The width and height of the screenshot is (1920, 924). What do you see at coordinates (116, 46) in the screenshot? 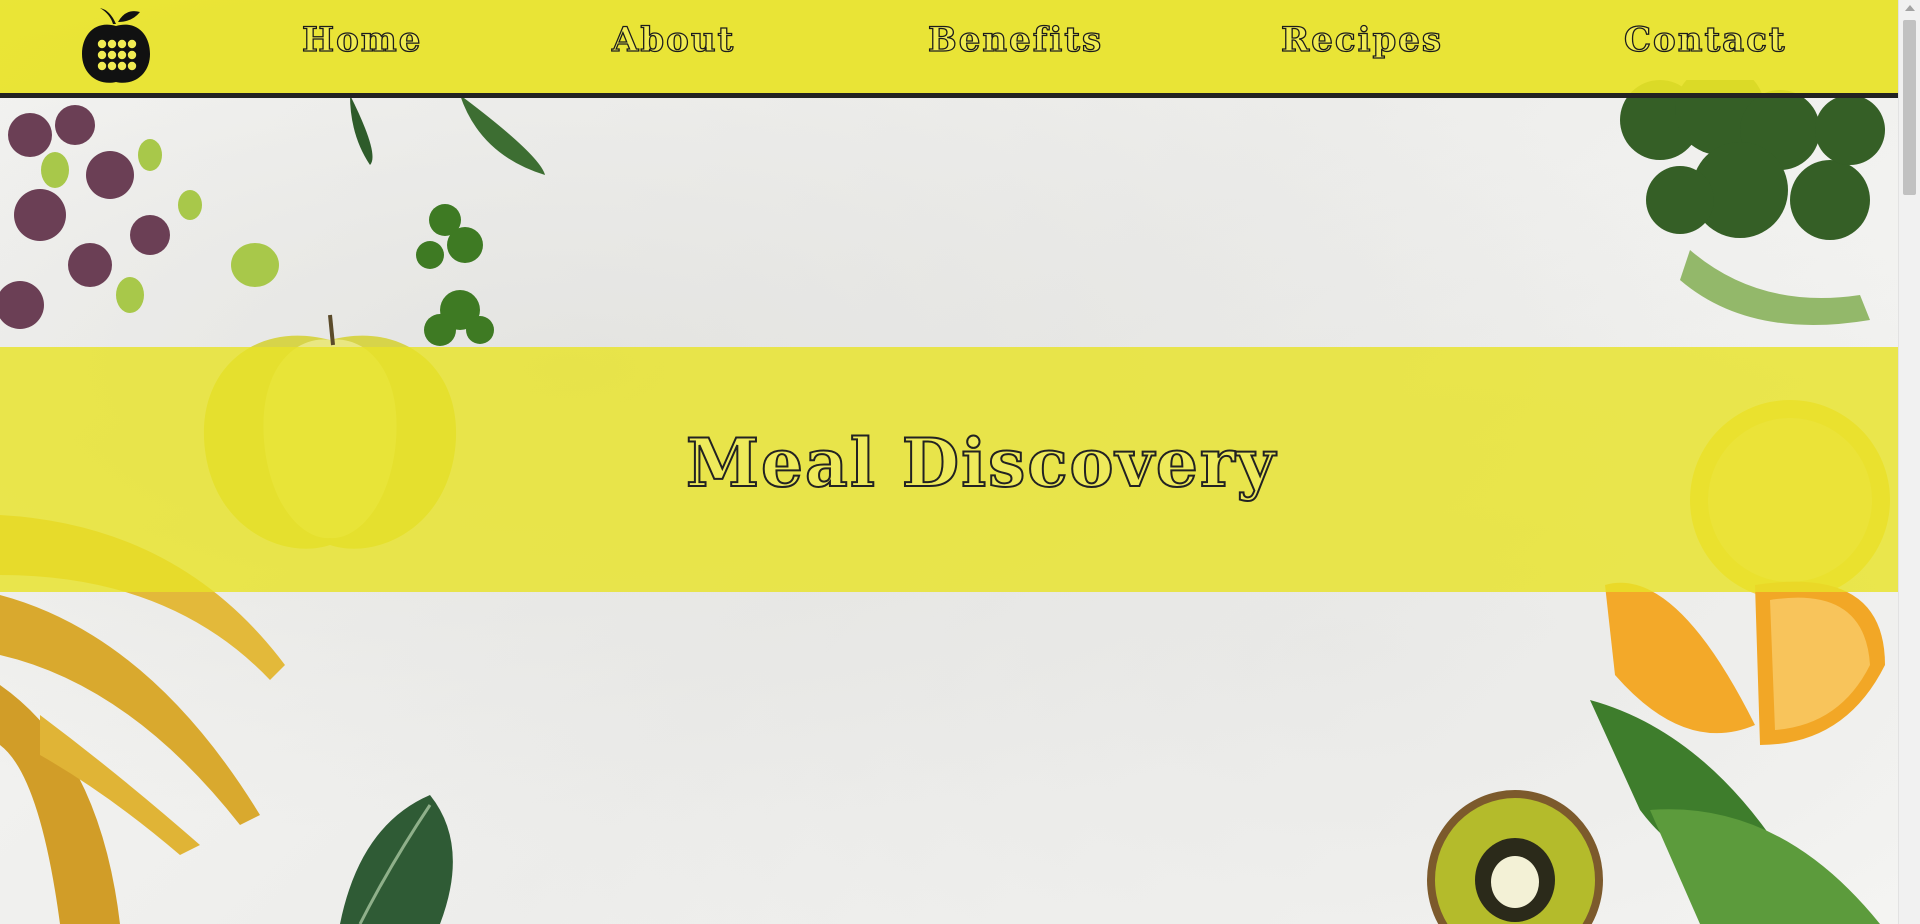
I see `apple-calculator-logo-icon` at bounding box center [116, 46].